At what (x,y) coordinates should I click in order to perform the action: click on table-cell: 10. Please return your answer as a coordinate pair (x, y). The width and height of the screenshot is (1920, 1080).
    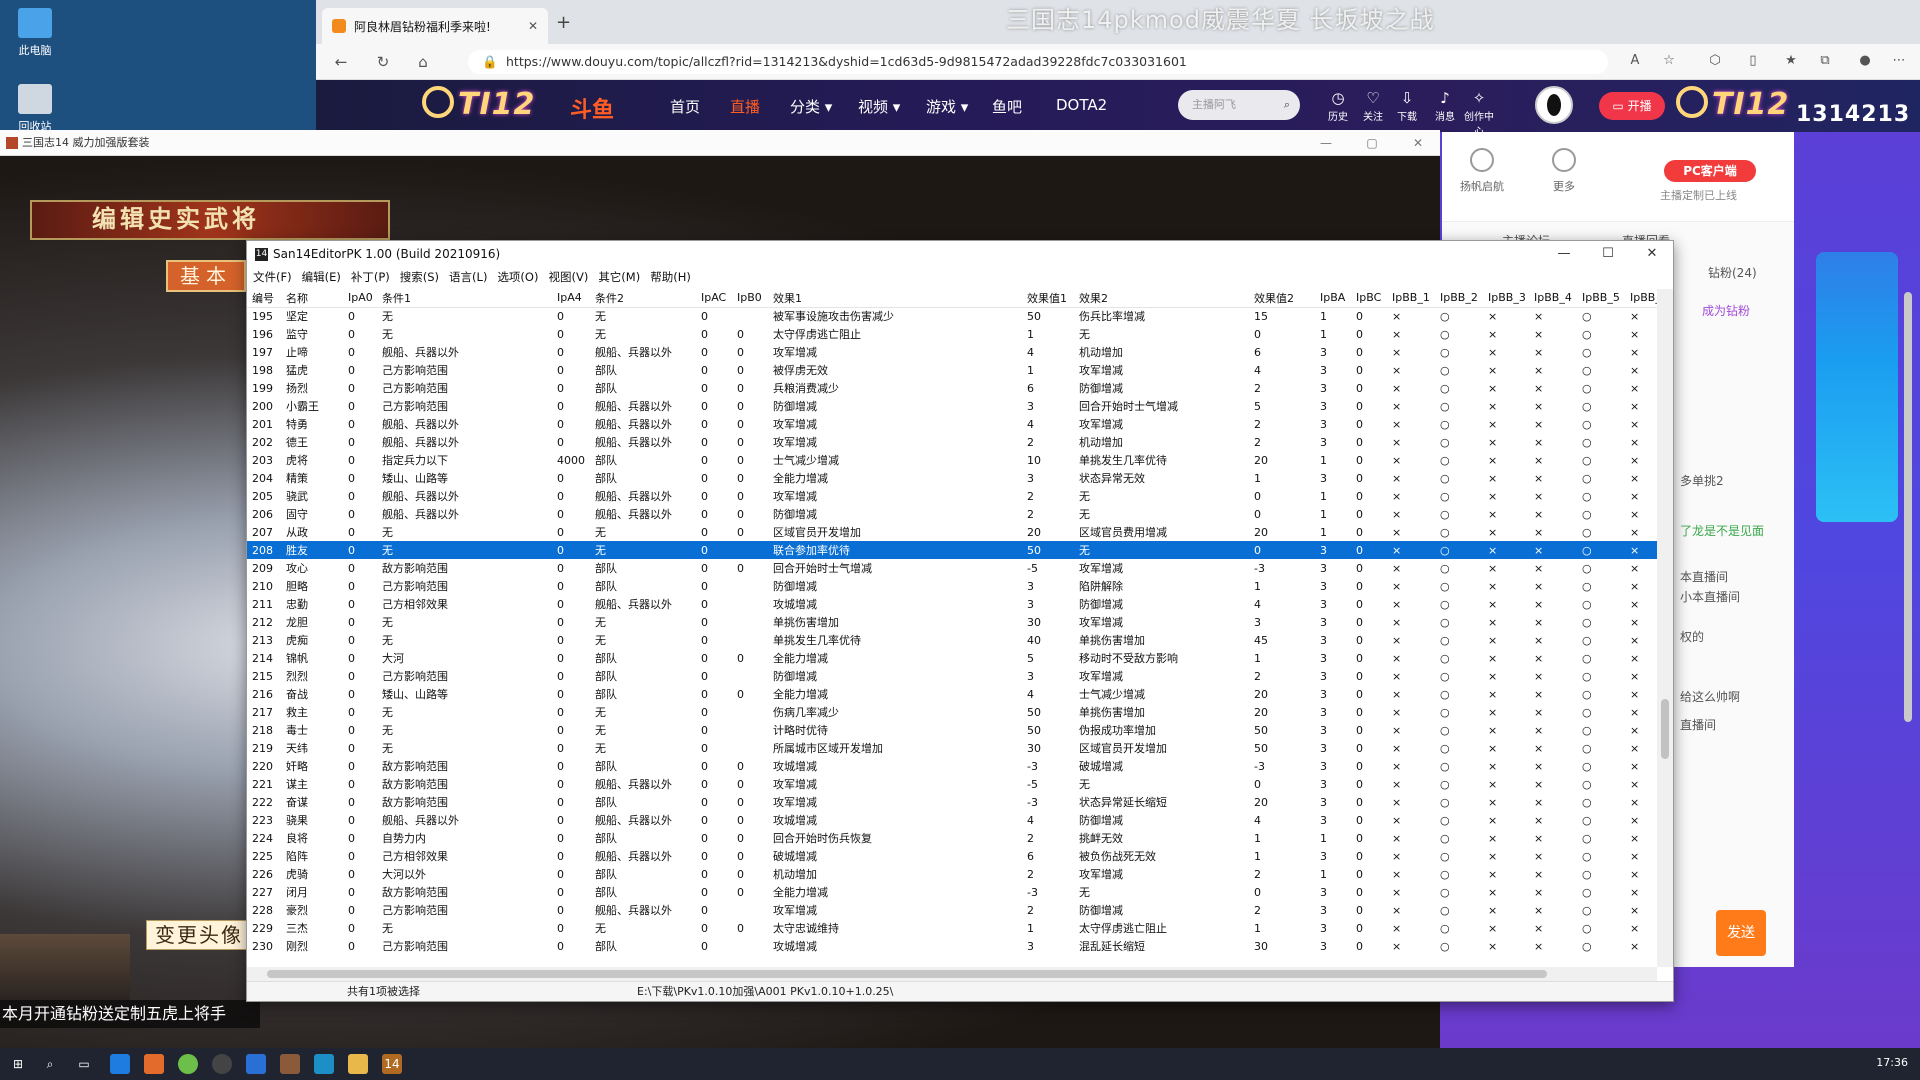
    Looking at the image, I should click on (1048, 460).